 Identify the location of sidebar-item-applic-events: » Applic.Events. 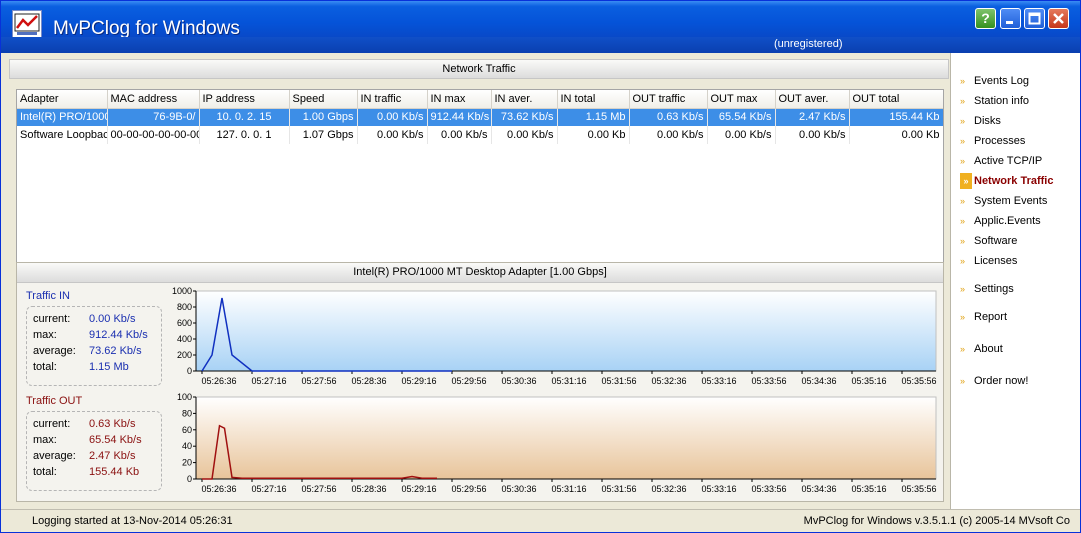
(1000, 221).